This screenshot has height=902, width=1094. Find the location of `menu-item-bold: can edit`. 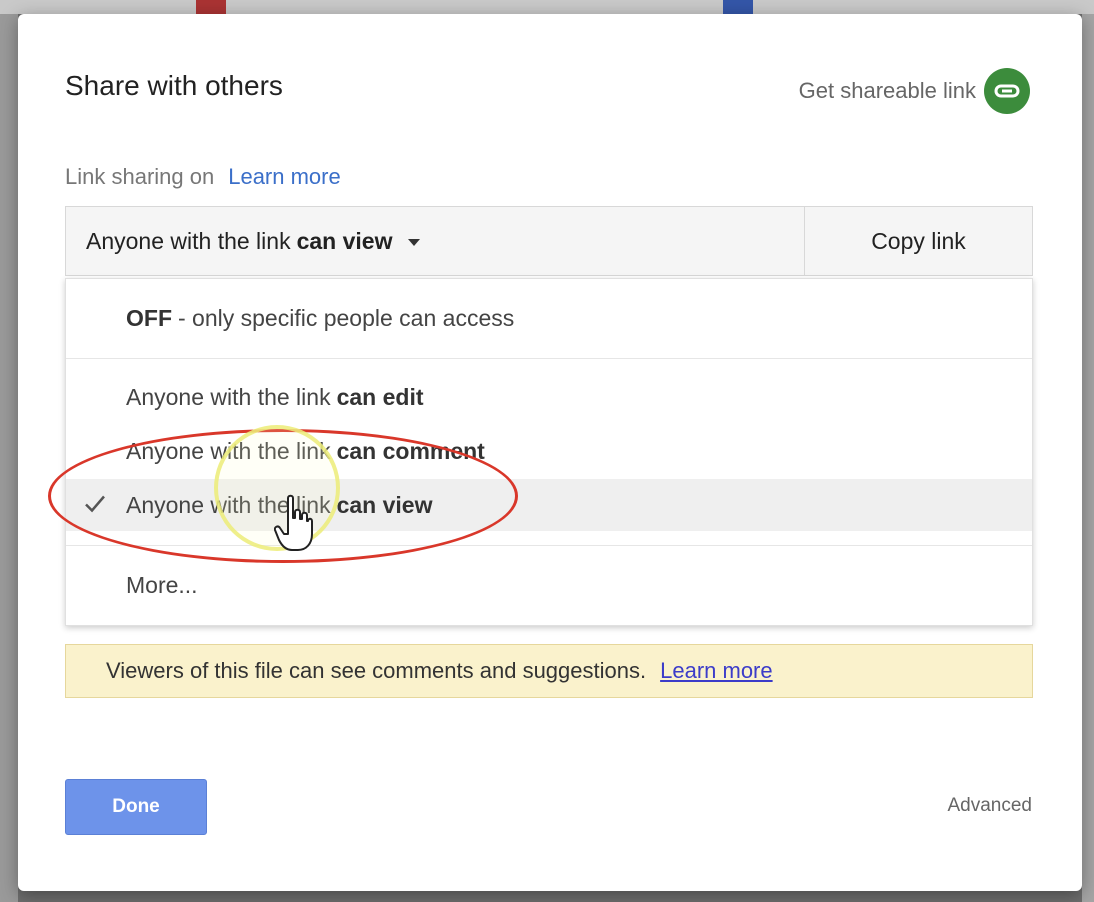

menu-item-bold: can edit is located at coordinates (380, 396).